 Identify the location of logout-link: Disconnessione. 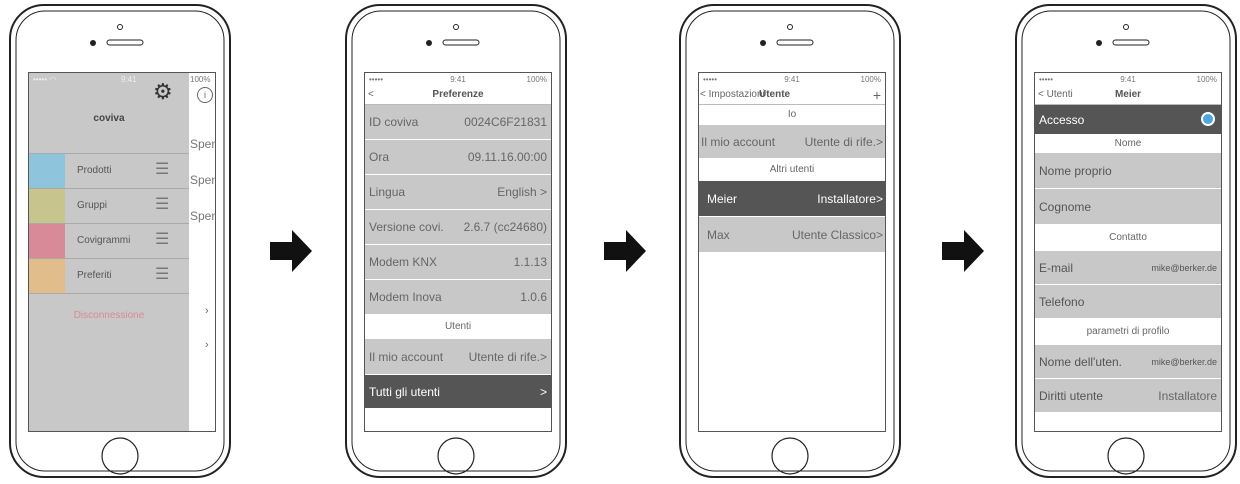
(109, 315).